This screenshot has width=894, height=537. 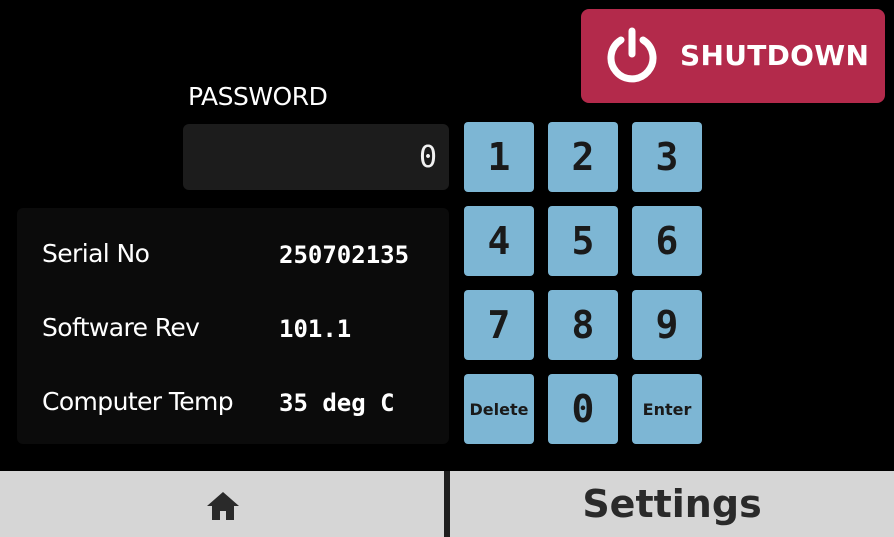 What do you see at coordinates (96, 253) in the screenshot?
I see `serial-no-label: Serial No` at bounding box center [96, 253].